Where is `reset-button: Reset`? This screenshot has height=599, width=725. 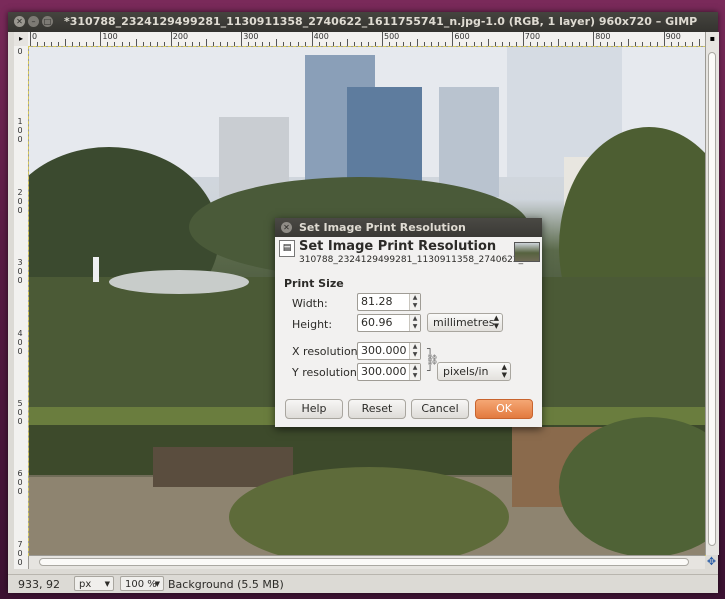 reset-button: Reset is located at coordinates (377, 409).